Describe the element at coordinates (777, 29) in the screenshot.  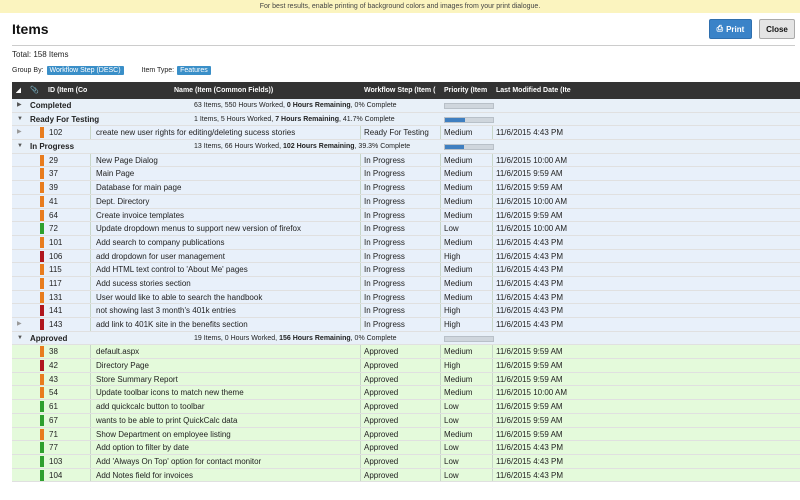
I see `close-button: Close` at that location.